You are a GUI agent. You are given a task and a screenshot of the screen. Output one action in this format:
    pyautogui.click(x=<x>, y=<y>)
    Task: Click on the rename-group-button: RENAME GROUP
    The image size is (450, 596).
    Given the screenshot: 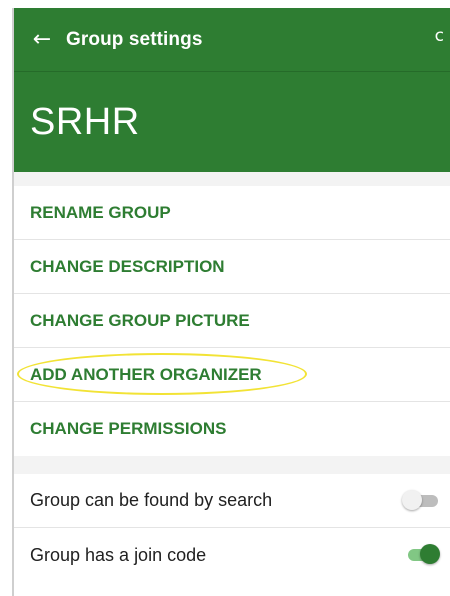 What is the action you would take?
    pyautogui.click(x=232, y=213)
    